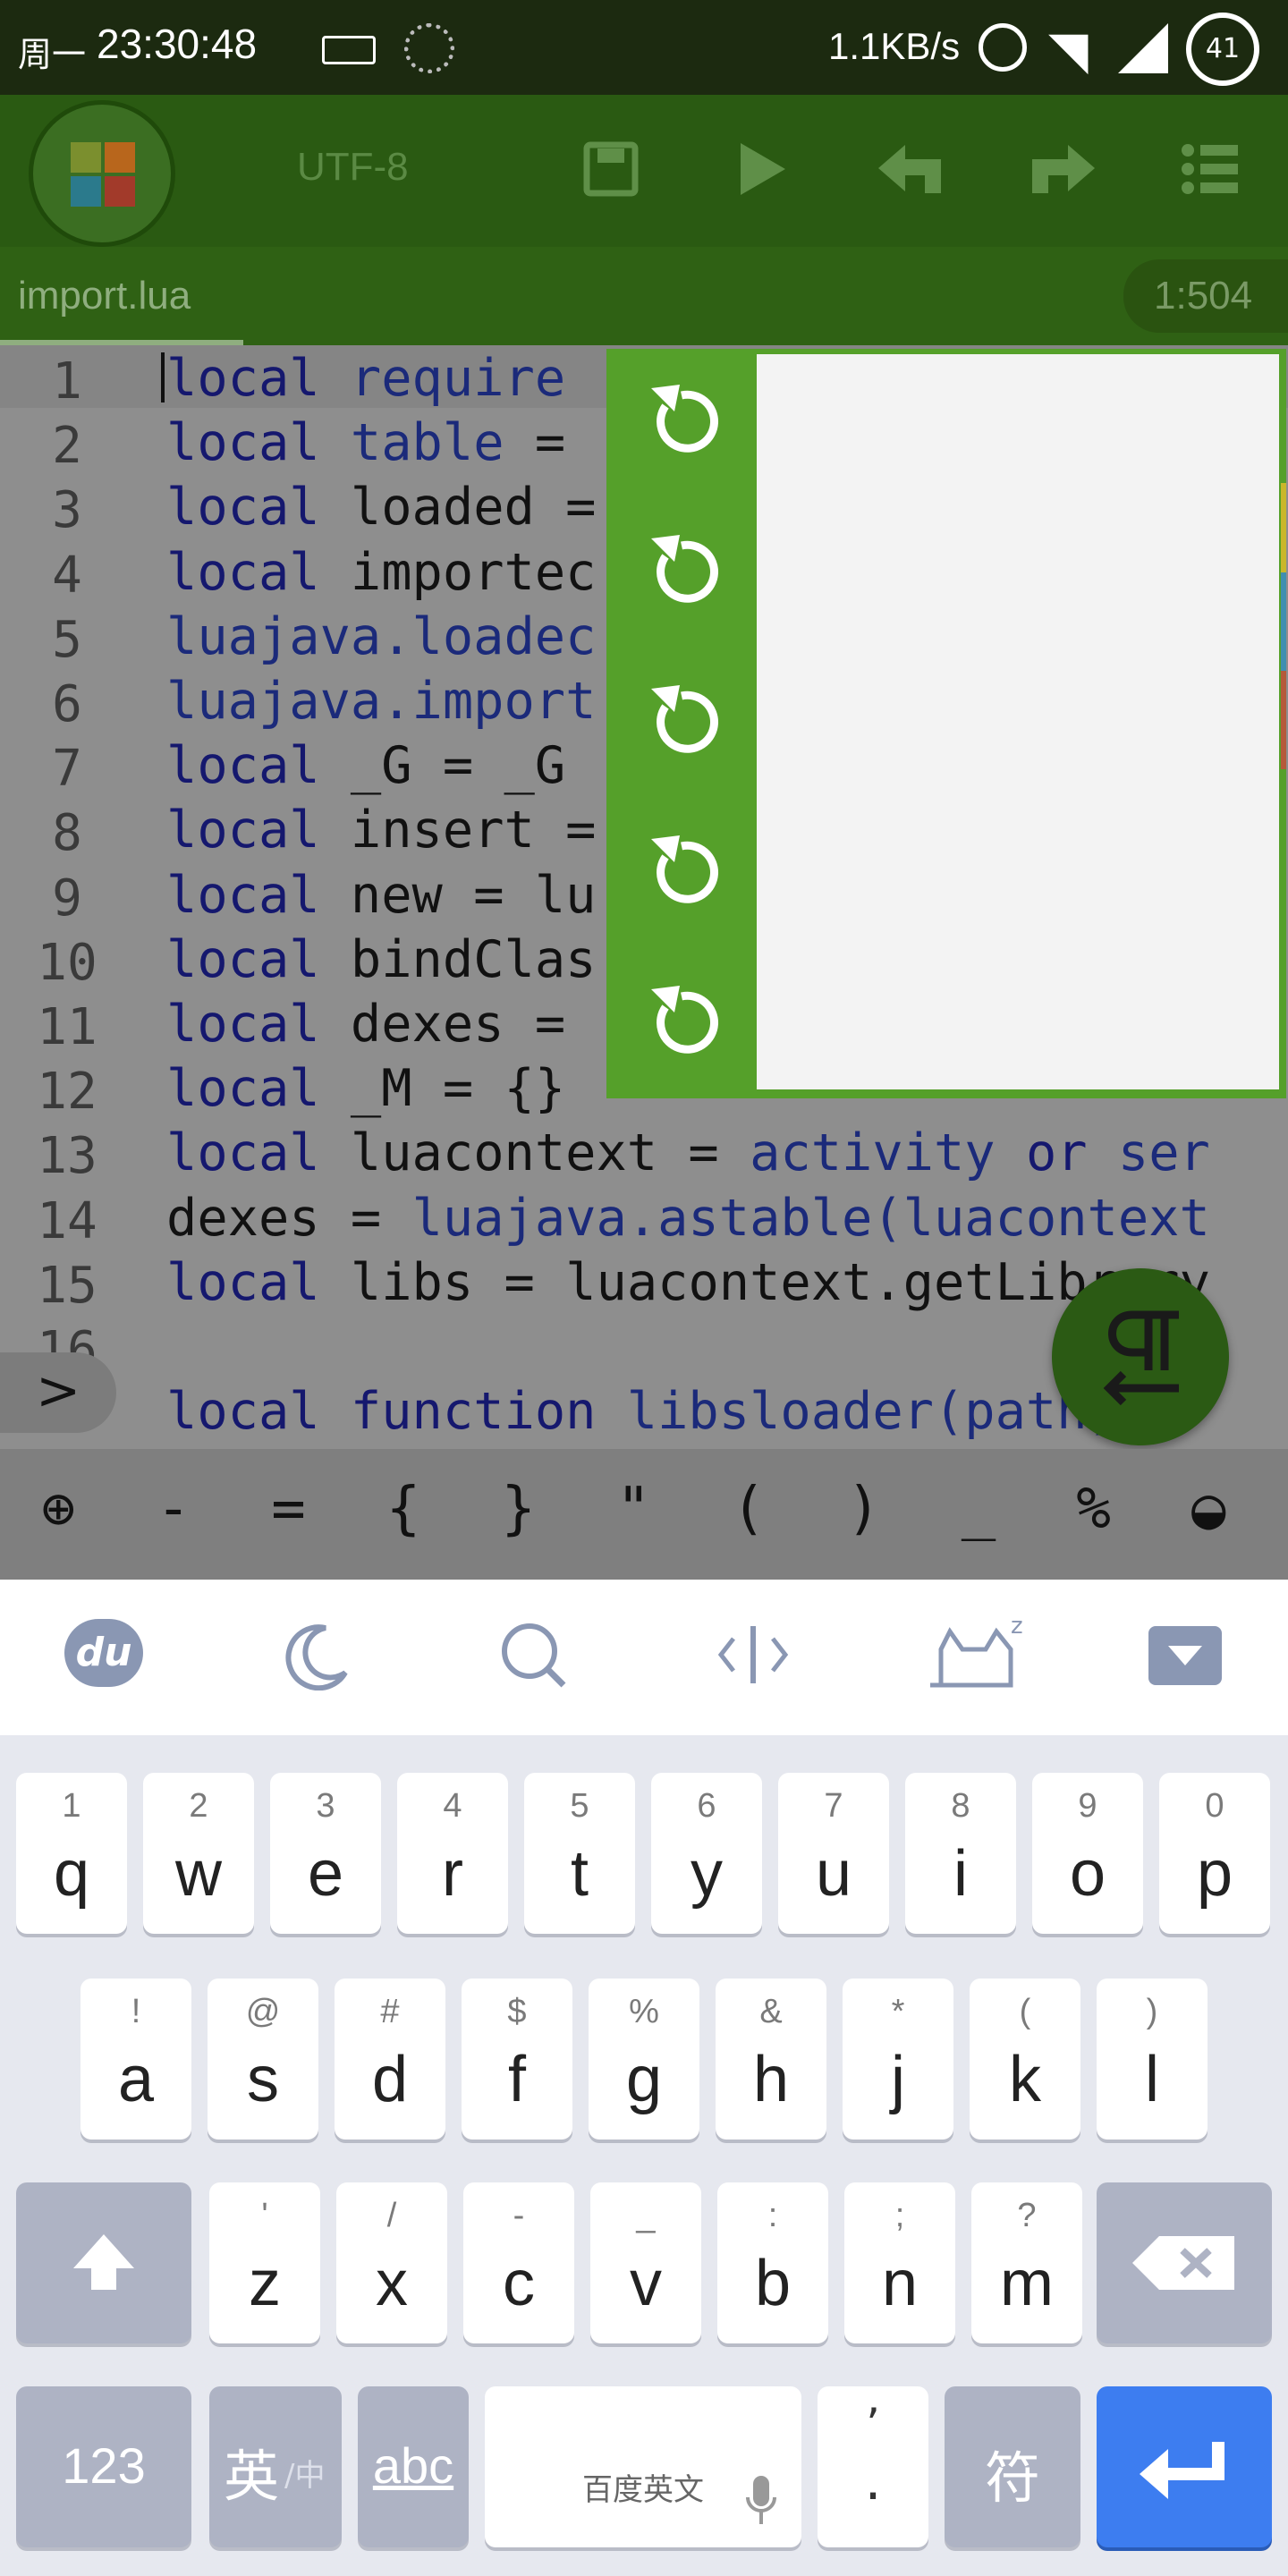  What do you see at coordinates (863, 1509) in the screenshot?
I see `symbol-key: )` at bounding box center [863, 1509].